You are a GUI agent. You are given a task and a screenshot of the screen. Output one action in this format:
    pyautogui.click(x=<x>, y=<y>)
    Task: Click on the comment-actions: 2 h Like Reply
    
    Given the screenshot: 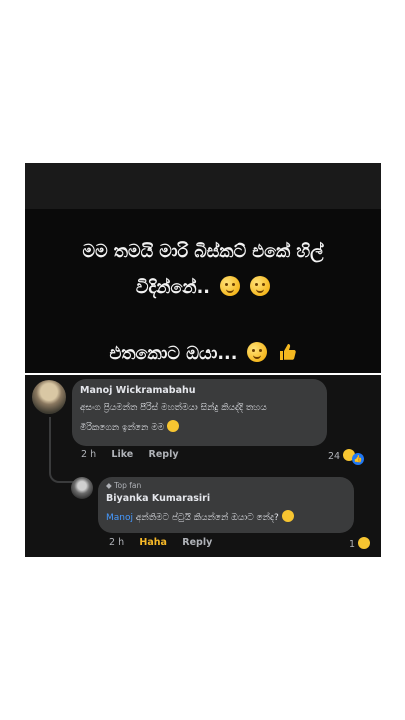 What is the action you would take?
    pyautogui.click(x=136, y=454)
    